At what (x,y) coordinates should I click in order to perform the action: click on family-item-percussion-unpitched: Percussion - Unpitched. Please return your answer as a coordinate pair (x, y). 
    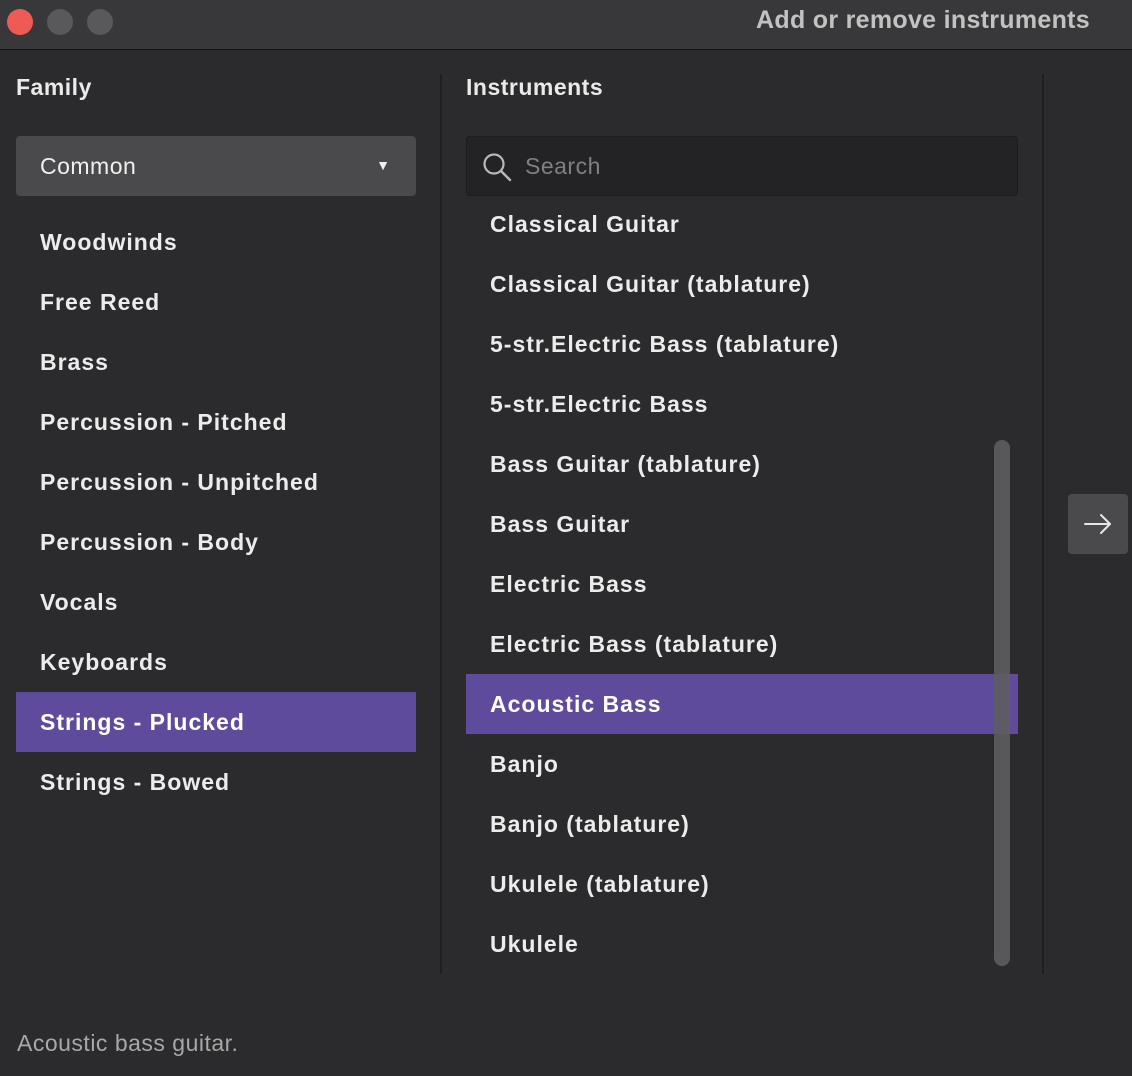
    Looking at the image, I should click on (216, 482).